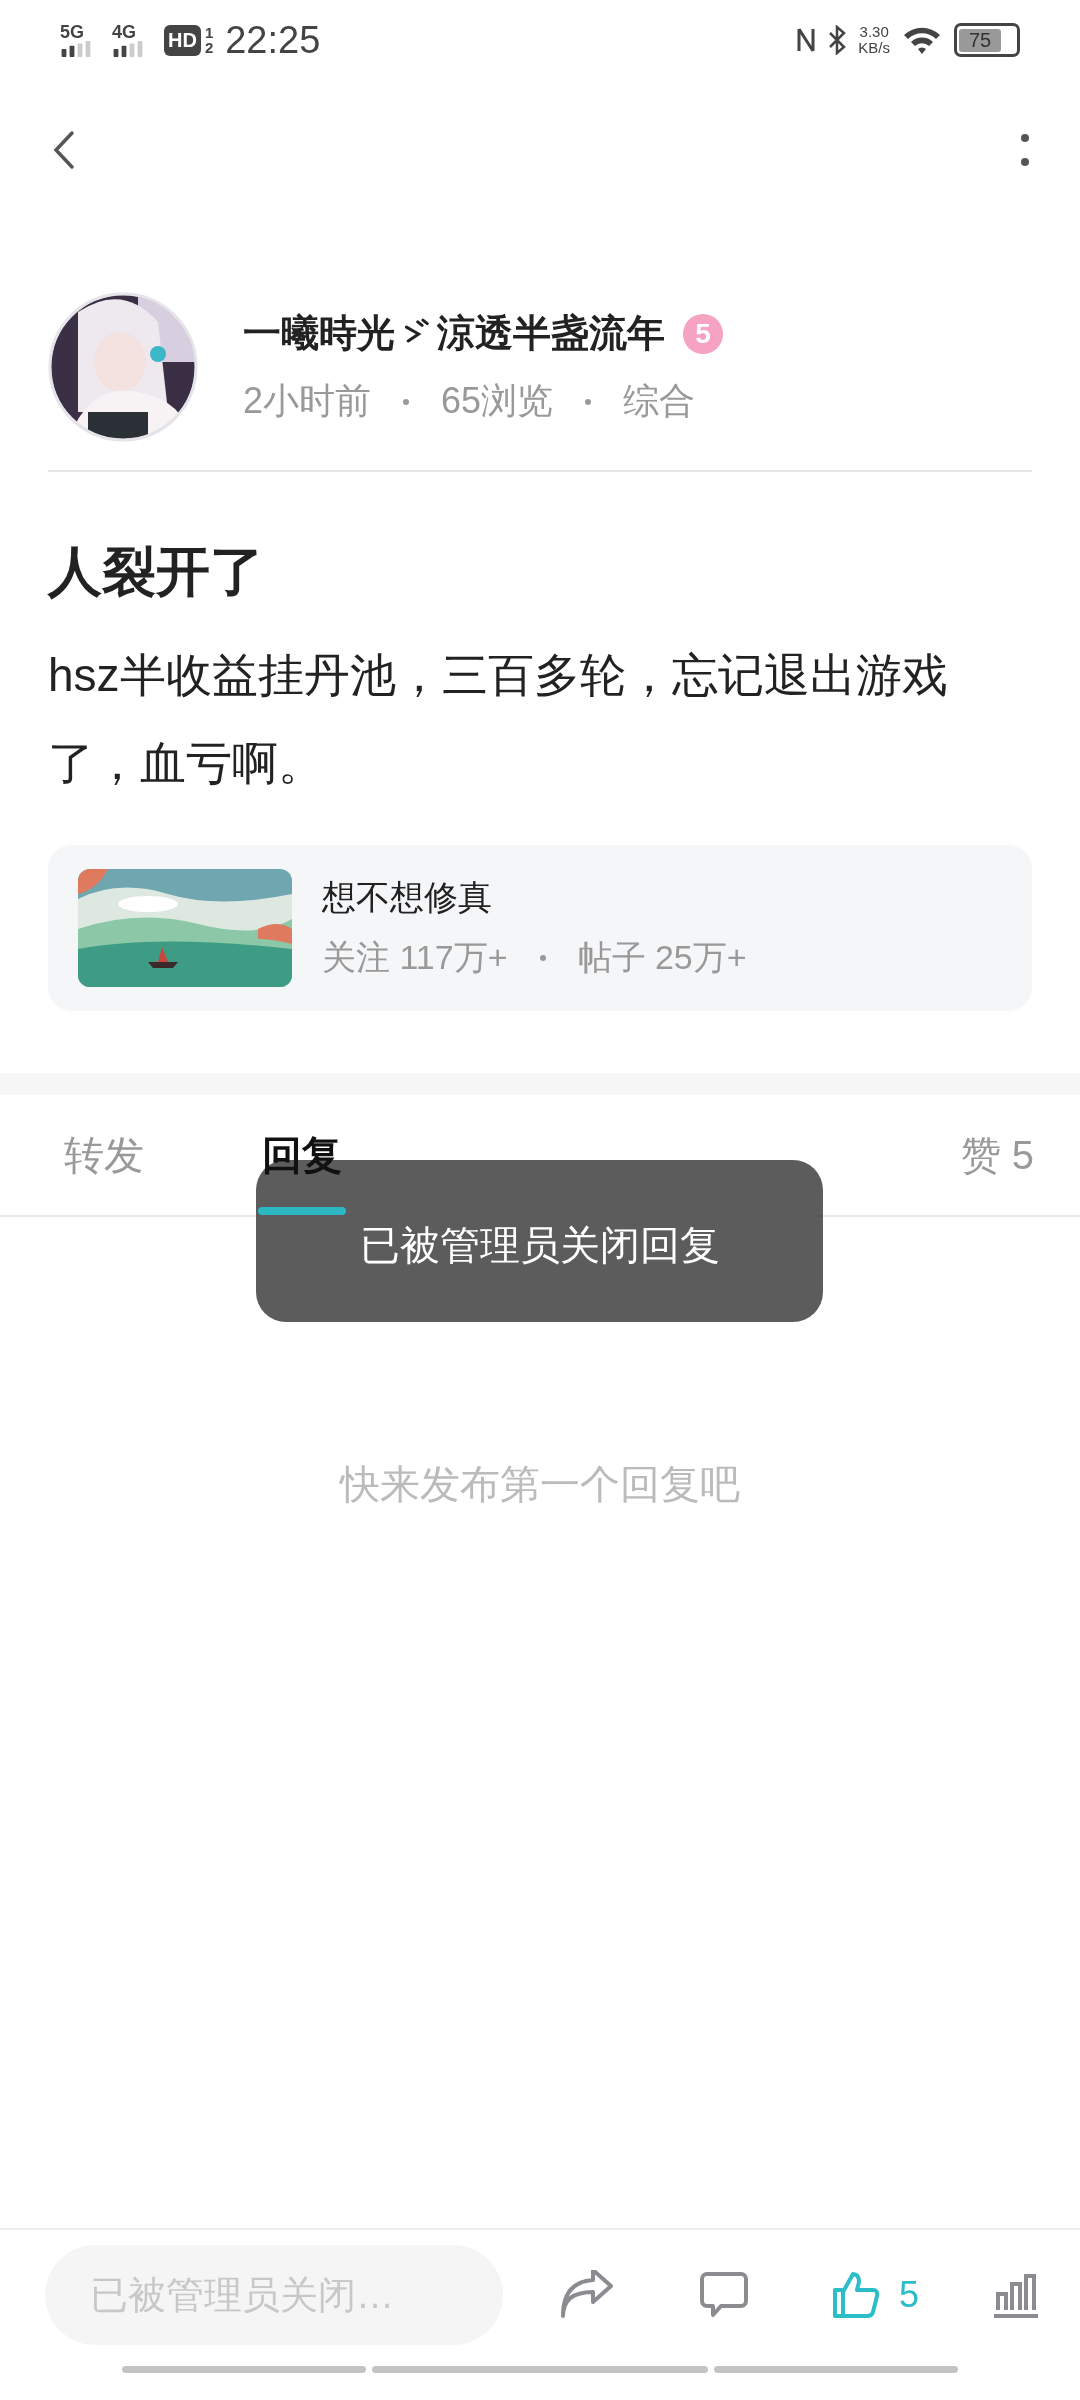  What do you see at coordinates (540, 1484) in the screenshot?
I see `empty-message: 快来发布第一个回复吧` at bounding box center [540, 1484].